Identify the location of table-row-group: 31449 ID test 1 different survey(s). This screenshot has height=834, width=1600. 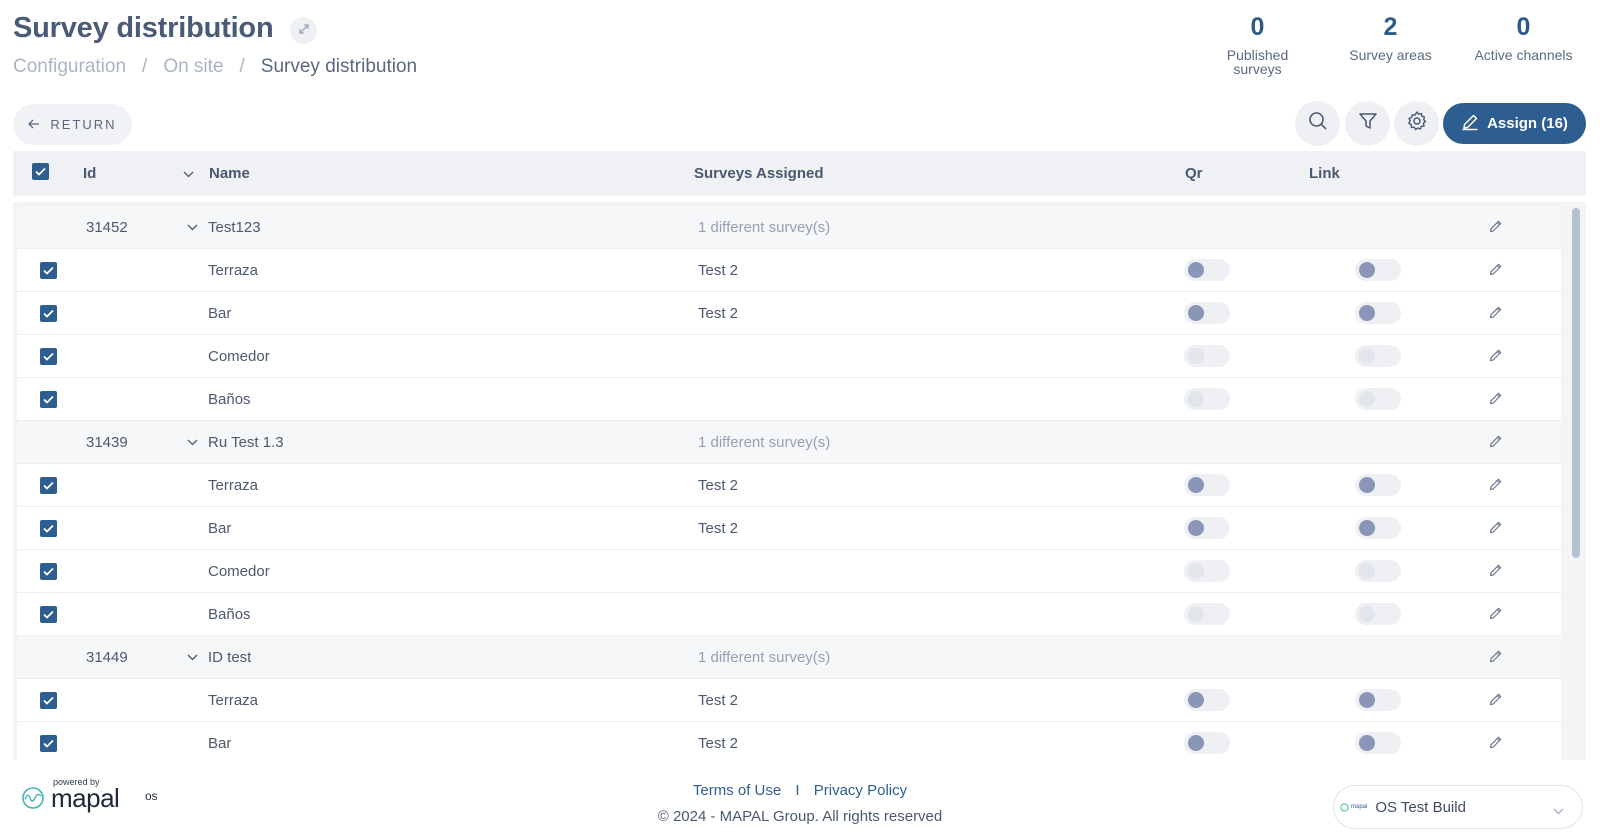
(789, 657).